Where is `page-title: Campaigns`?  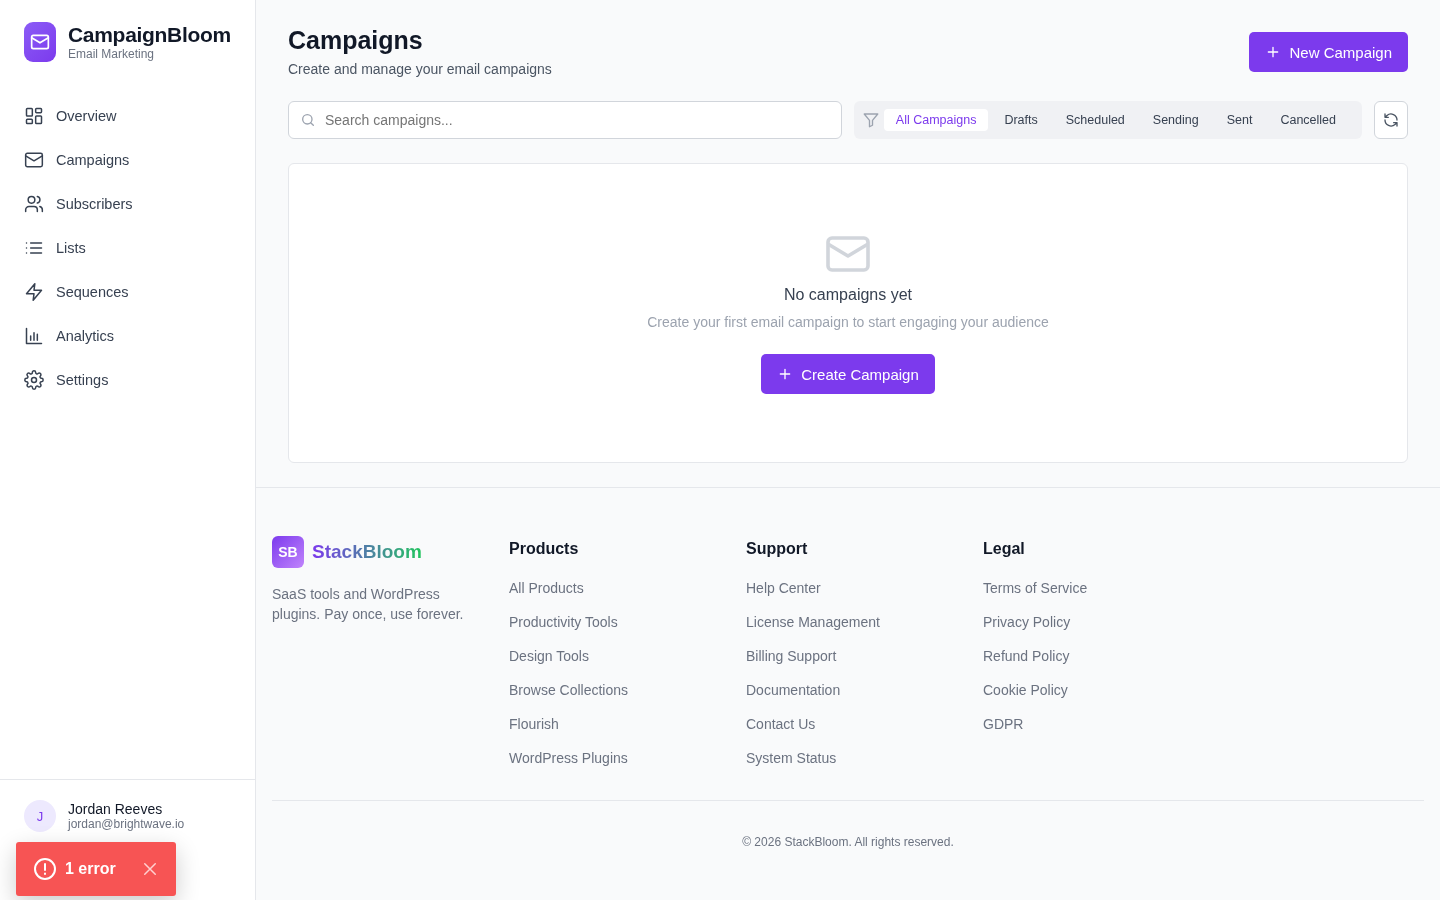
page-title: Campaigns is located at coordinates (356, 40).